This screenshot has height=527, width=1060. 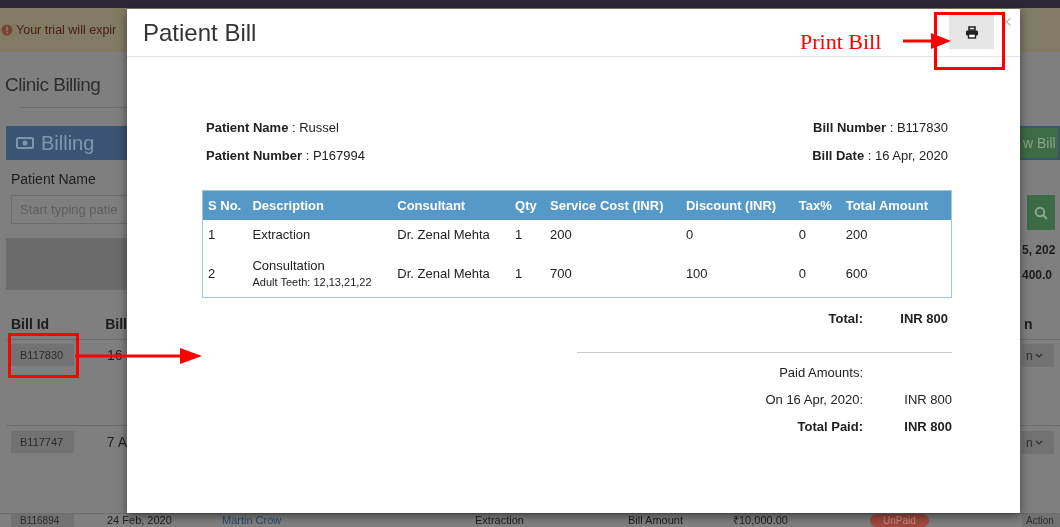 I want to click on patient-info: Patient Number : P167994, so click(x=285, y=155).